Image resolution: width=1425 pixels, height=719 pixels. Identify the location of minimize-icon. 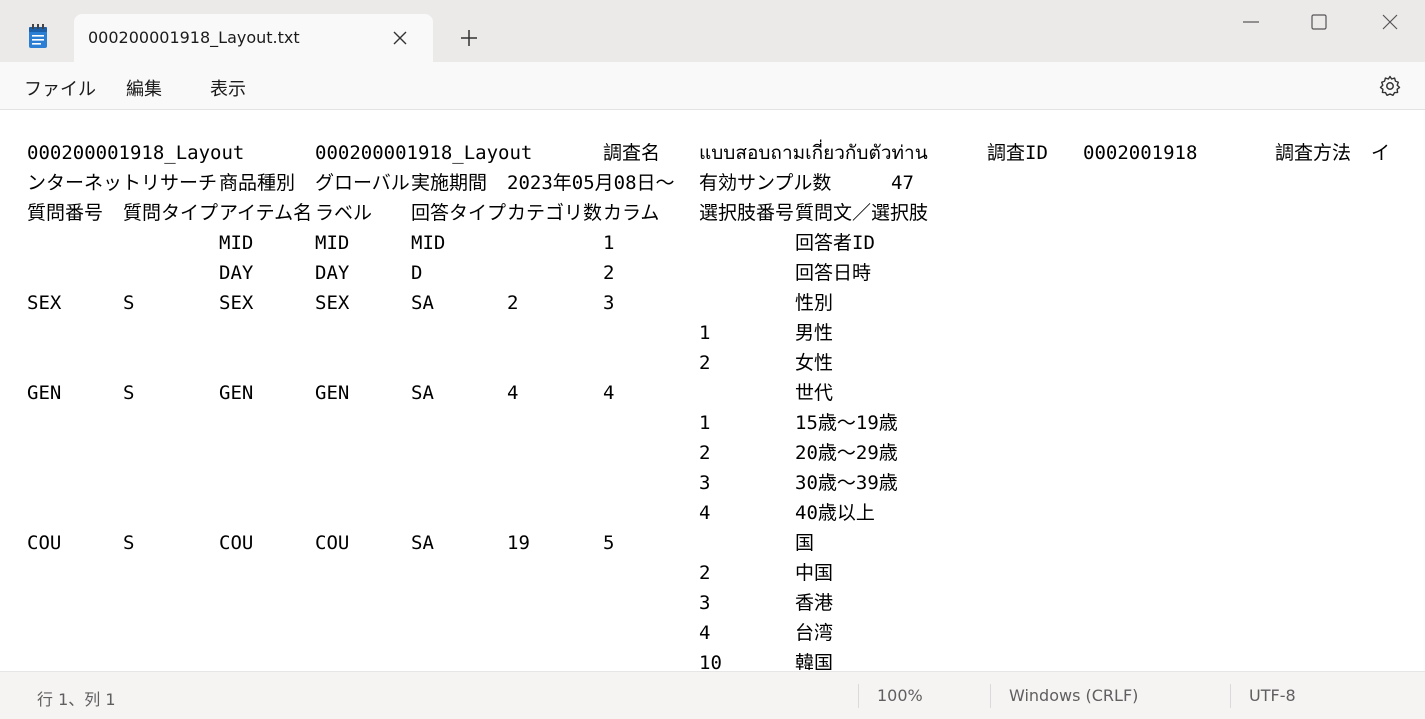
(1251, 22).